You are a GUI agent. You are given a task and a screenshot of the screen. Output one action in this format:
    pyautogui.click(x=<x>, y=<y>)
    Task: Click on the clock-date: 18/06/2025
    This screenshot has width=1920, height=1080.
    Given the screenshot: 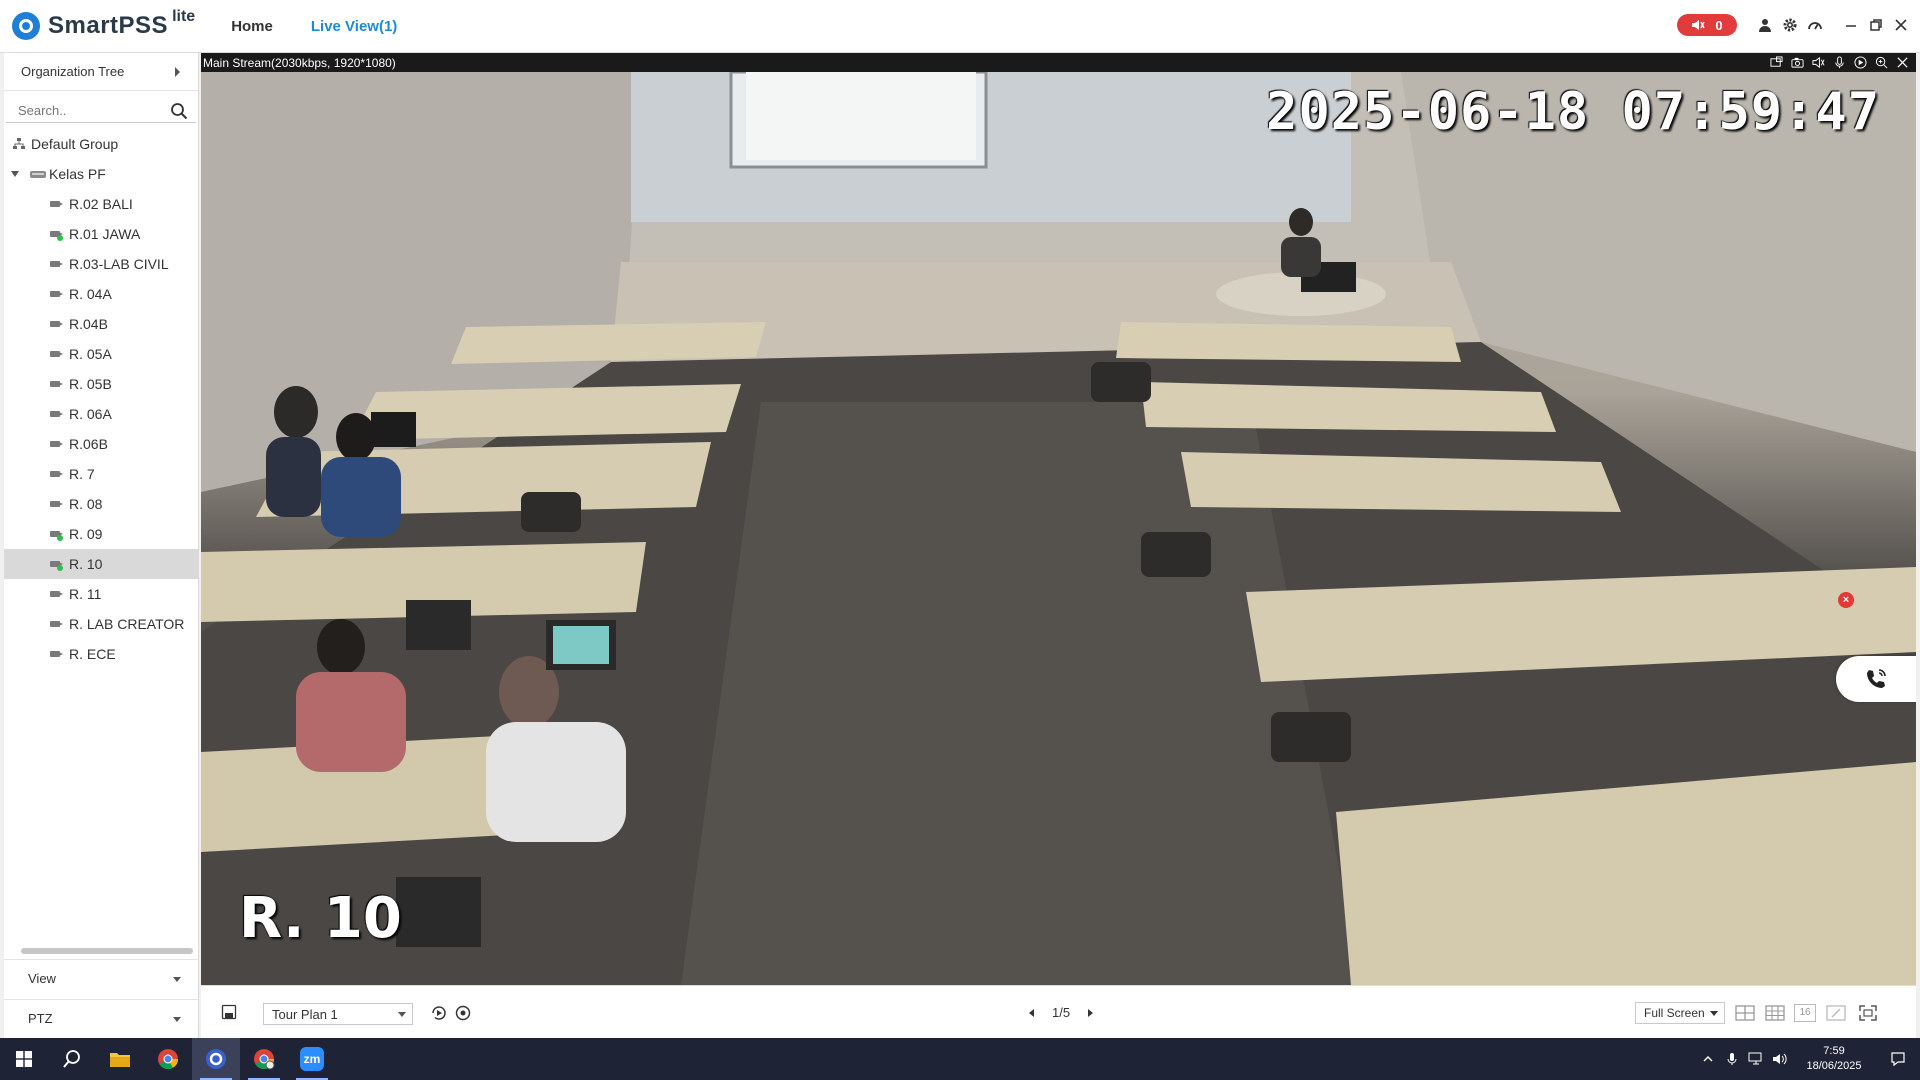 What is the action you would take?
    pyautogui.click(x=1834, y=1066)
    